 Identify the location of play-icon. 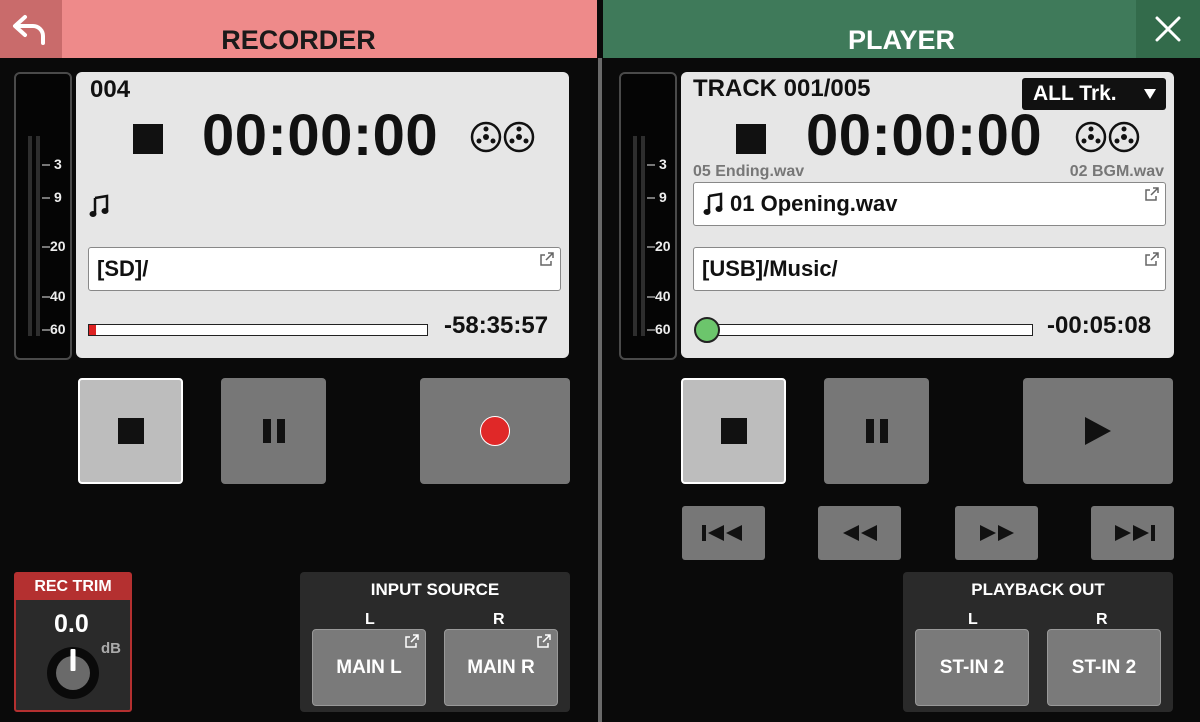
(1098, 431).